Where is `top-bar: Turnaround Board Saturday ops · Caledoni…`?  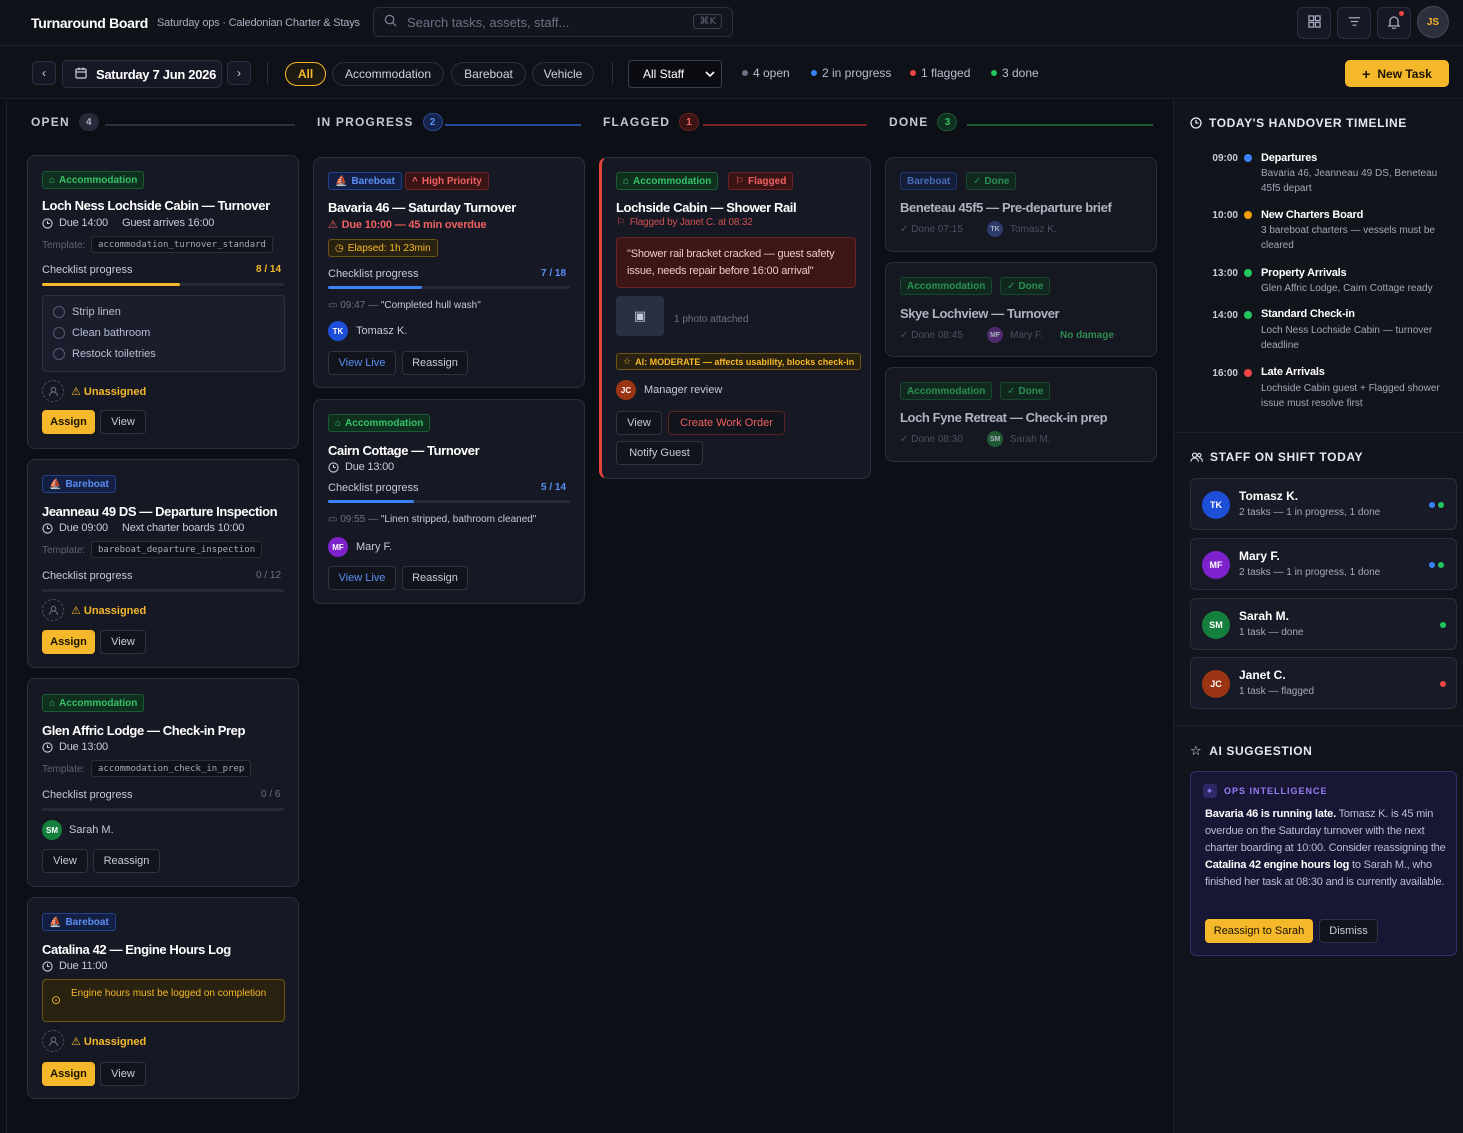
top-bar: Turnaround Board Saturday ops · Caledoni… is located at coordinates (731, 23).